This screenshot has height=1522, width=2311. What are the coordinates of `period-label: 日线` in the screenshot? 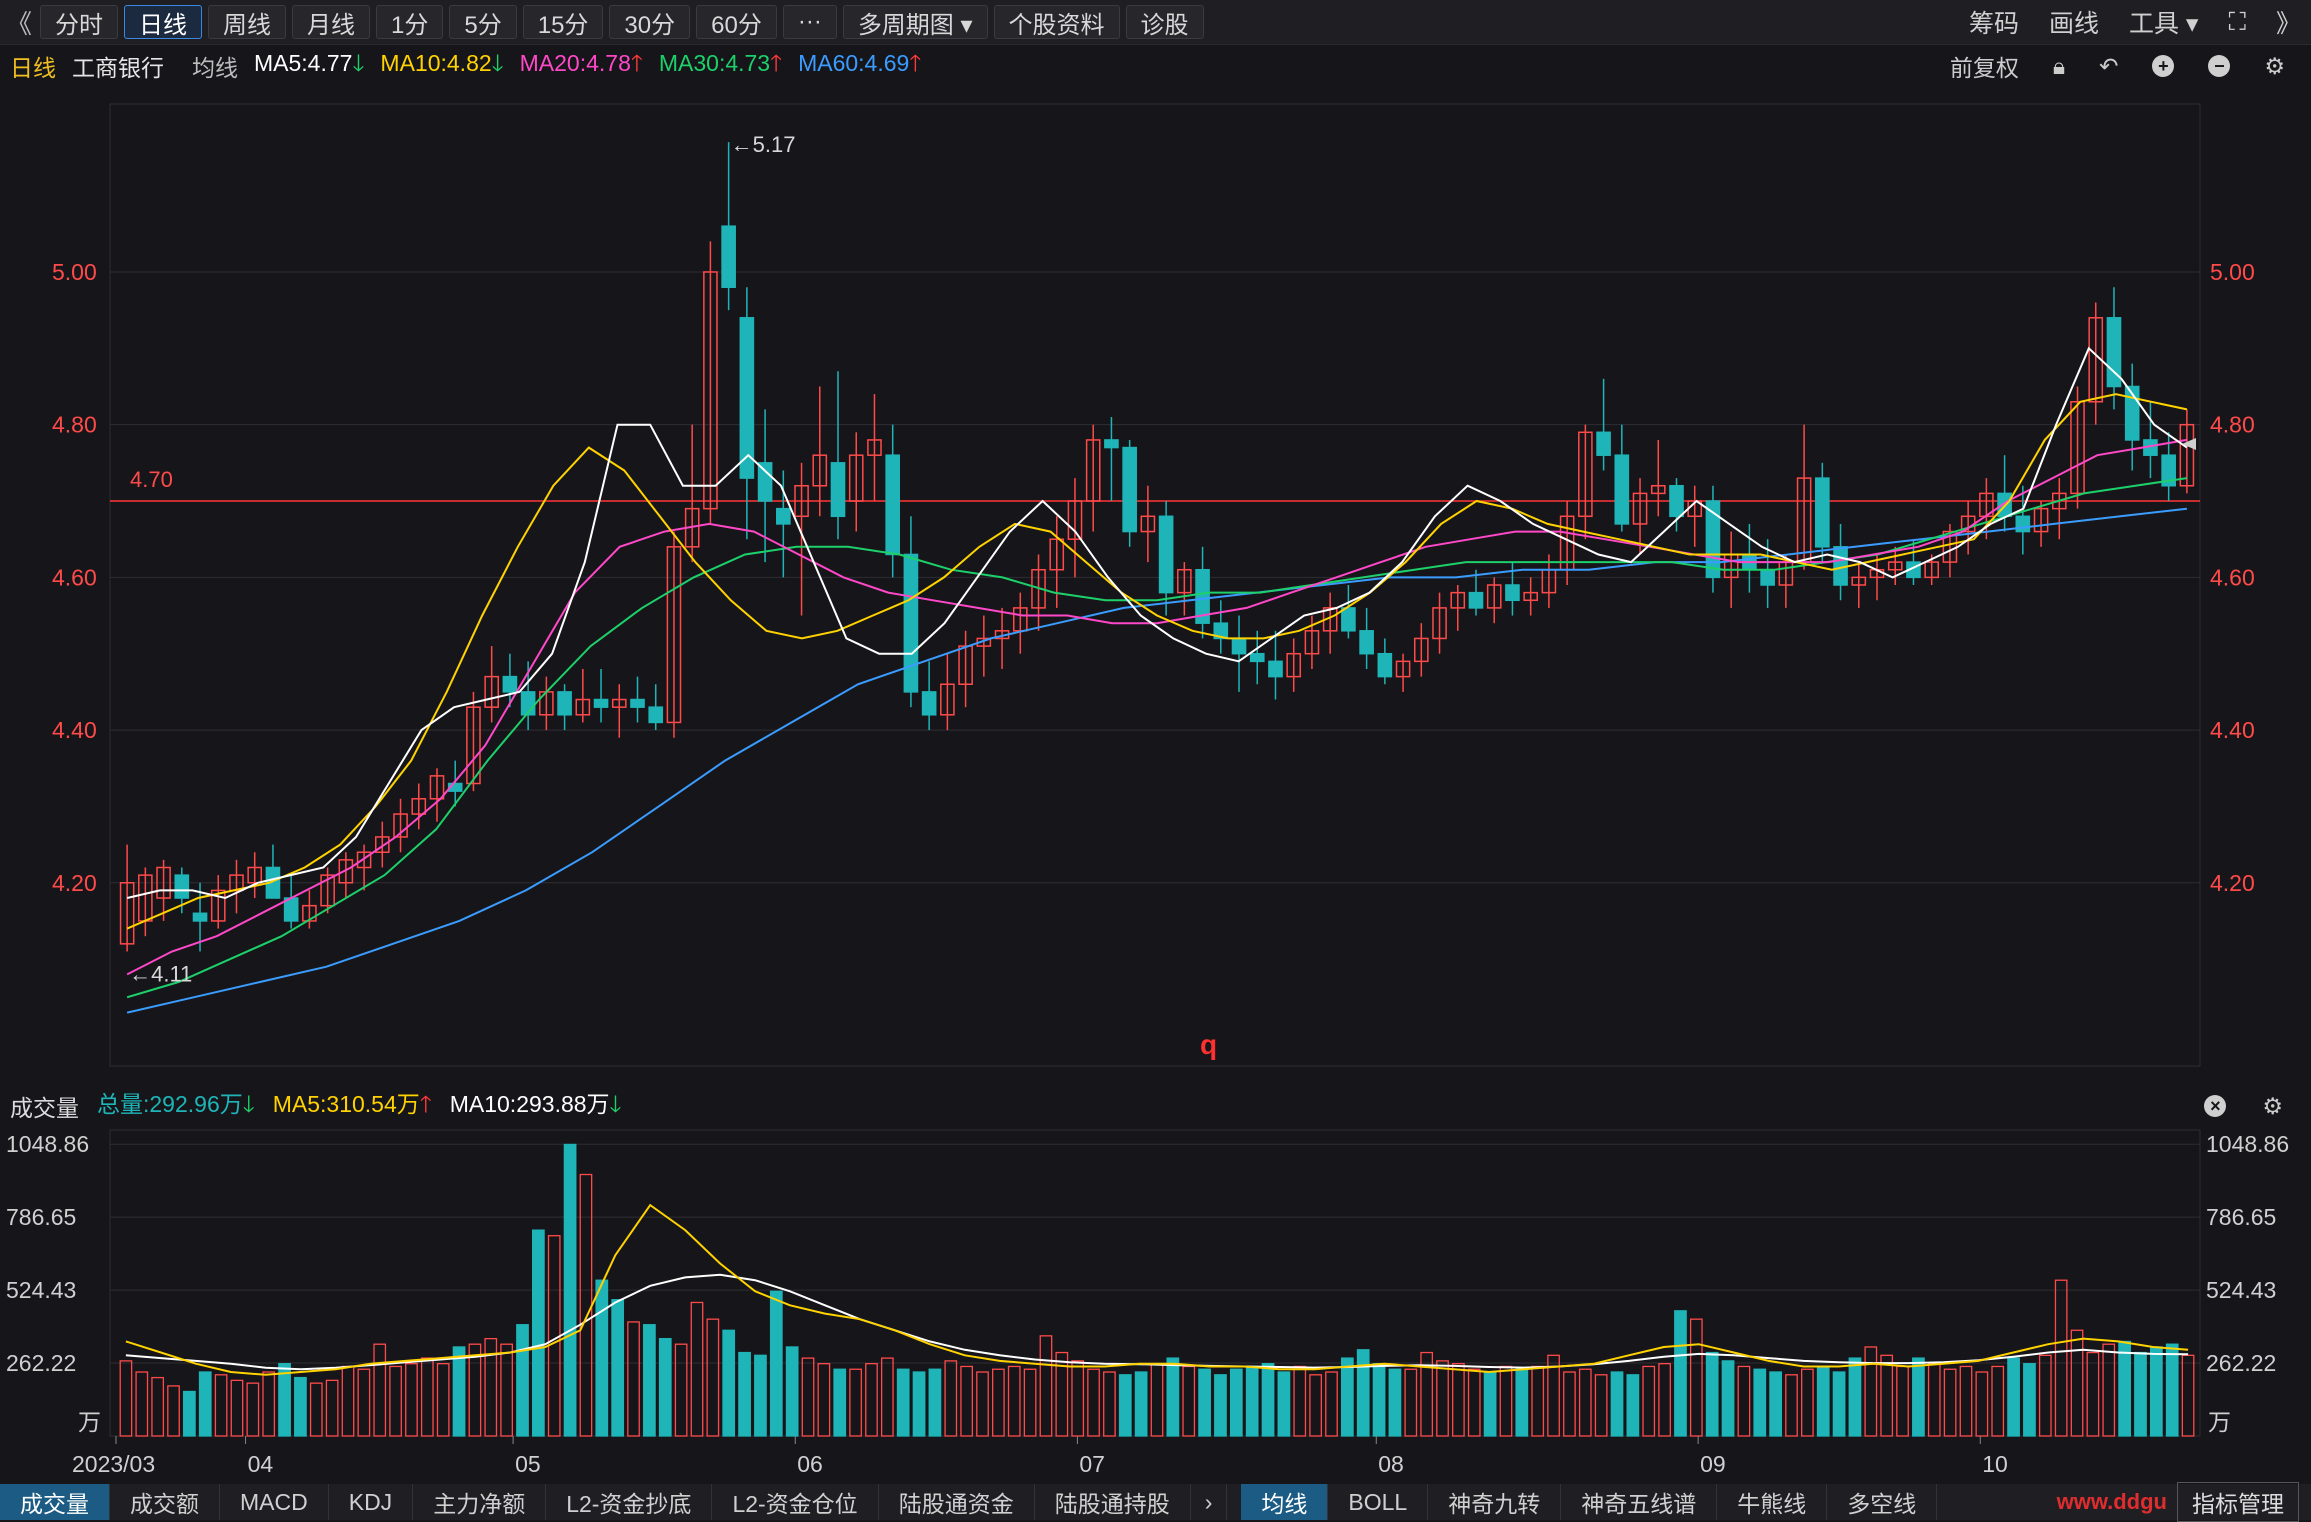 It's located at (33, 68).